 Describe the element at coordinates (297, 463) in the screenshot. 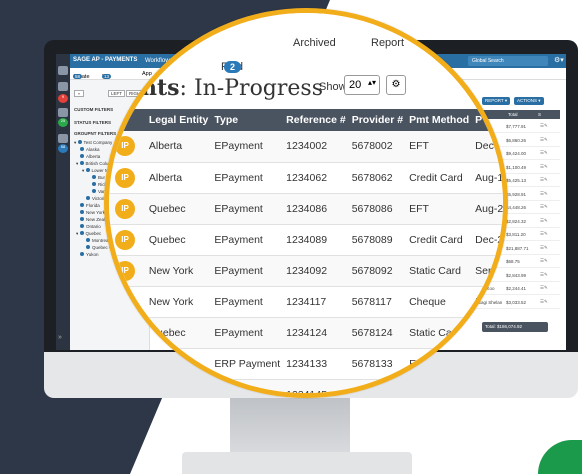

I see `monitor-stand-base` at that location.